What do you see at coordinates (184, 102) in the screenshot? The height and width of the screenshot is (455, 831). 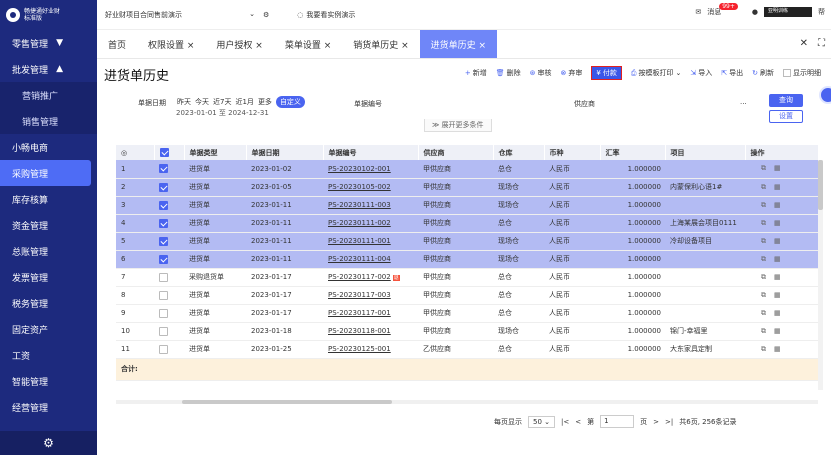 I see `date-quick-option: 昨天` at bounding box center [184, 102].